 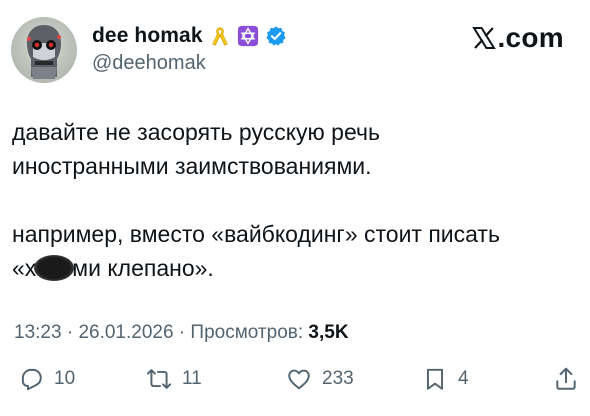 I want to click on reply-icon, so click(x=31, y=379).